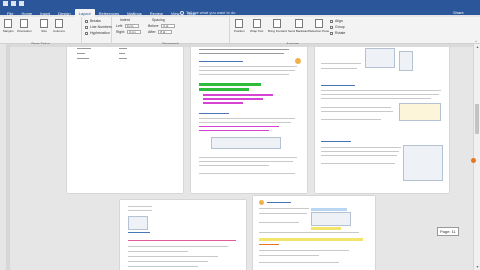  I want to click on margins-button: Margins, so click(8, 26).